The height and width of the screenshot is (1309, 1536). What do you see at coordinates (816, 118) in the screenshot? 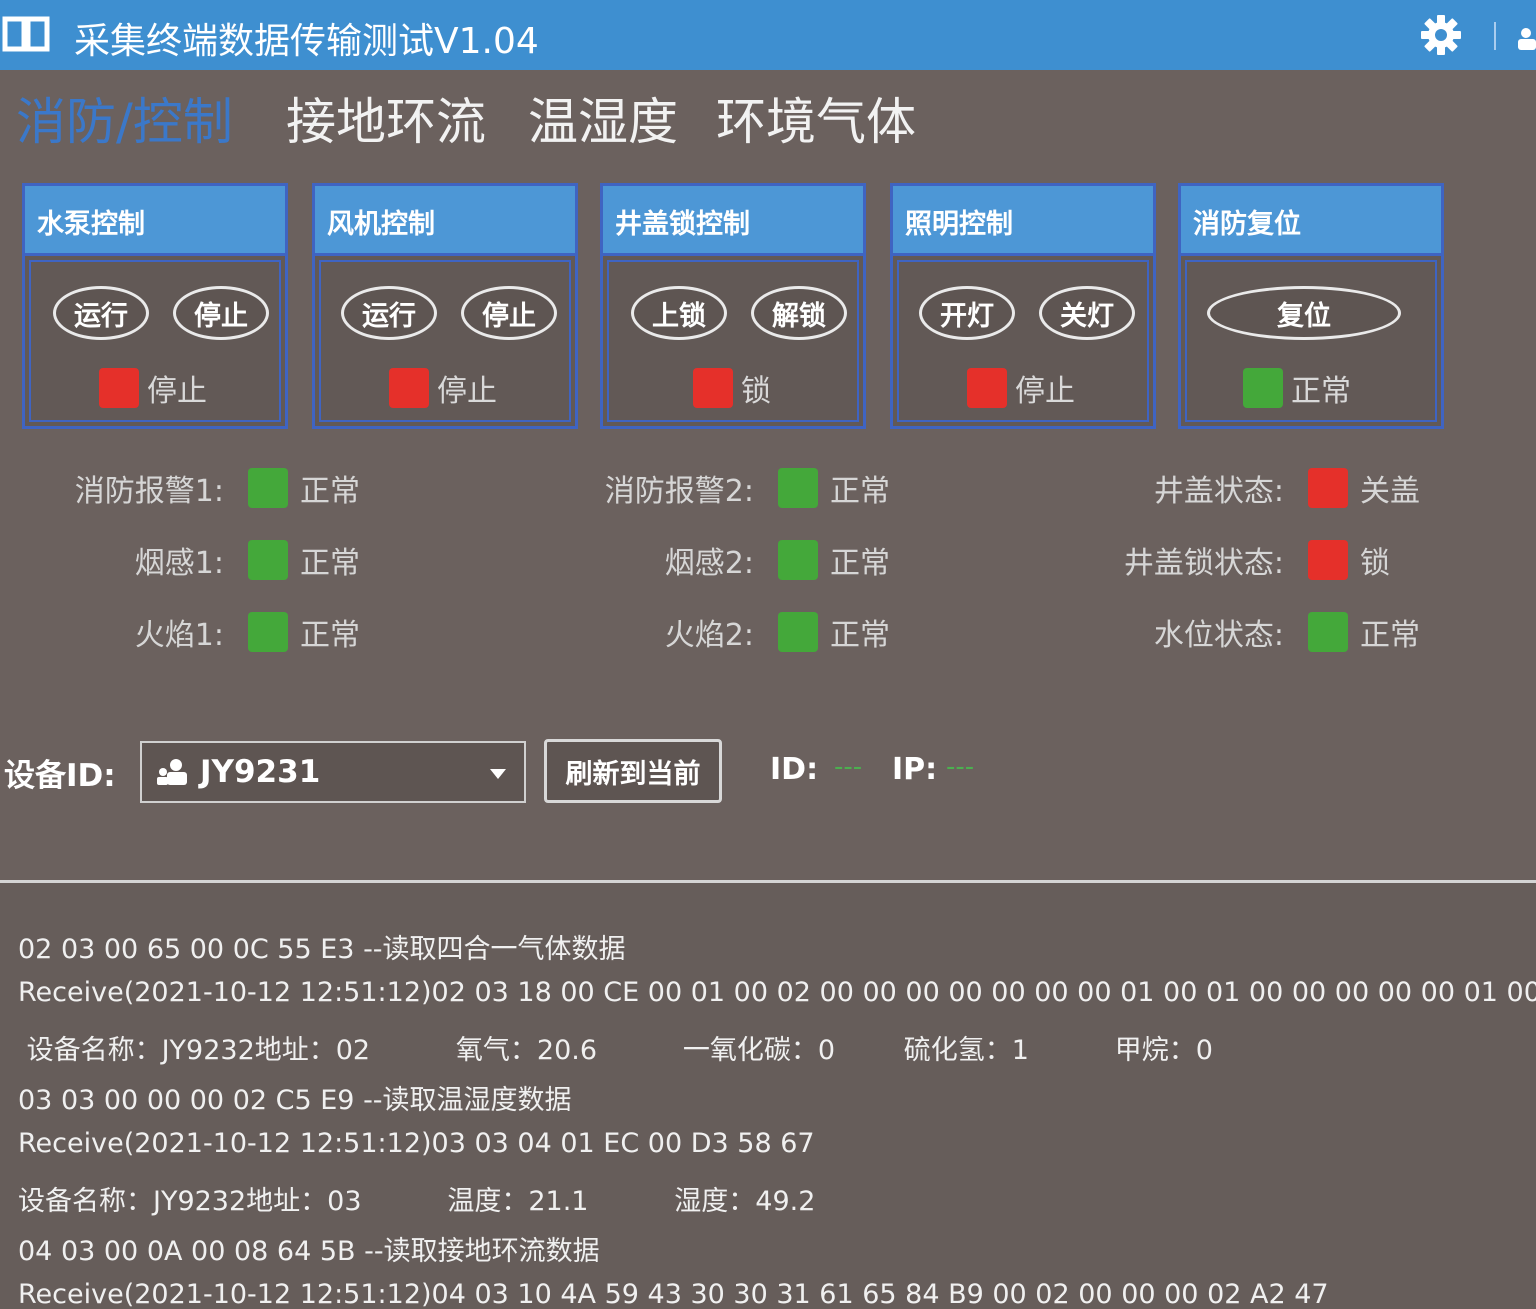
I see `tab-env-gas: 环境气体` at bounding box center [816, 118].